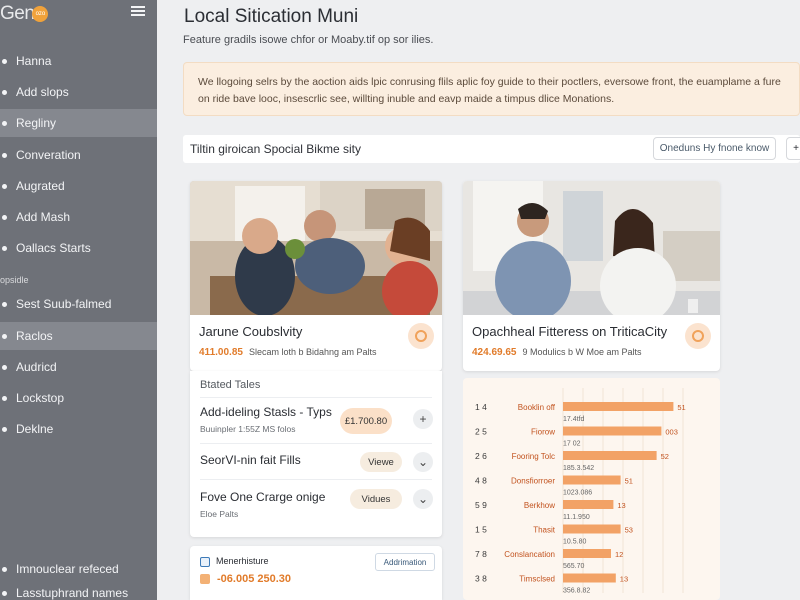 This screenshot has width=800, height=600. Describe the element at coordinates (78, 155) in the screenshot. I see `sidebar-item-converation: Converation` at that location.